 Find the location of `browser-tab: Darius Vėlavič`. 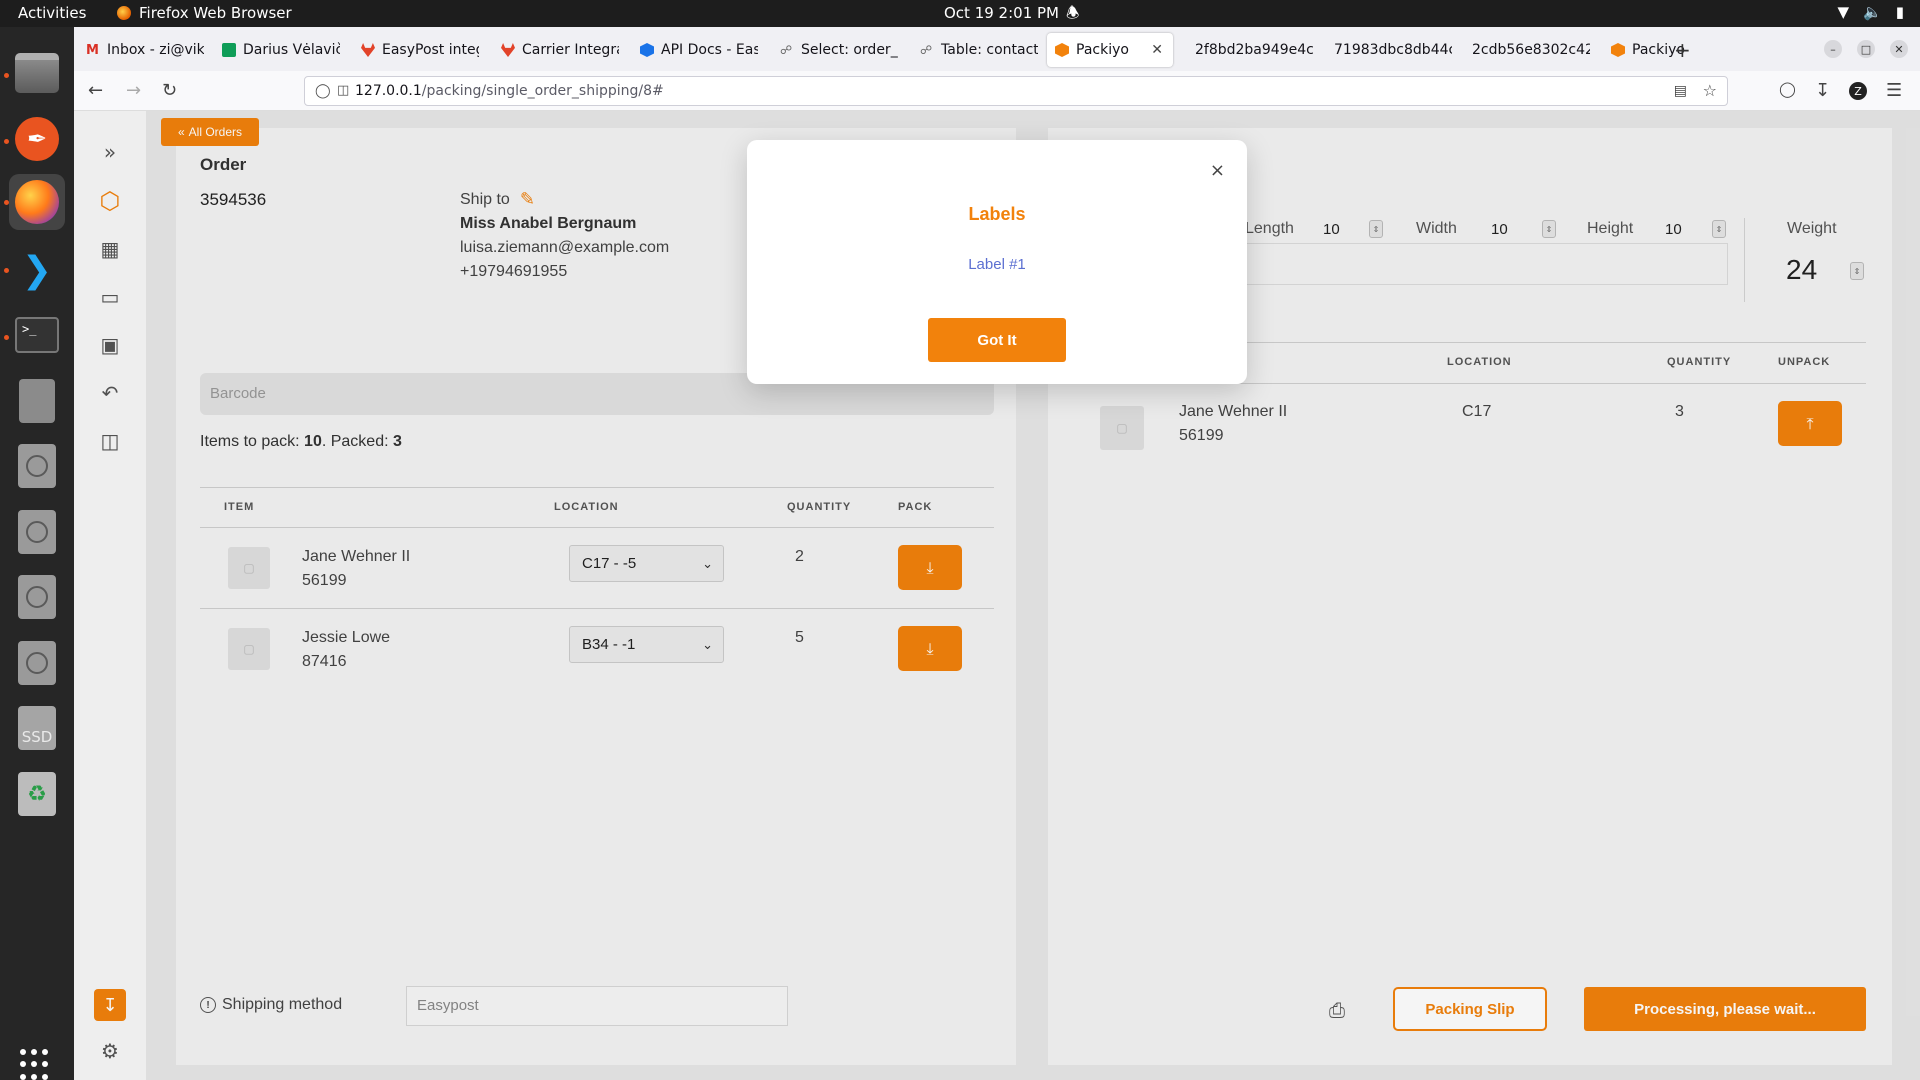

browser-tab: Darius Vėlavič is located at coordinates (277, 50).